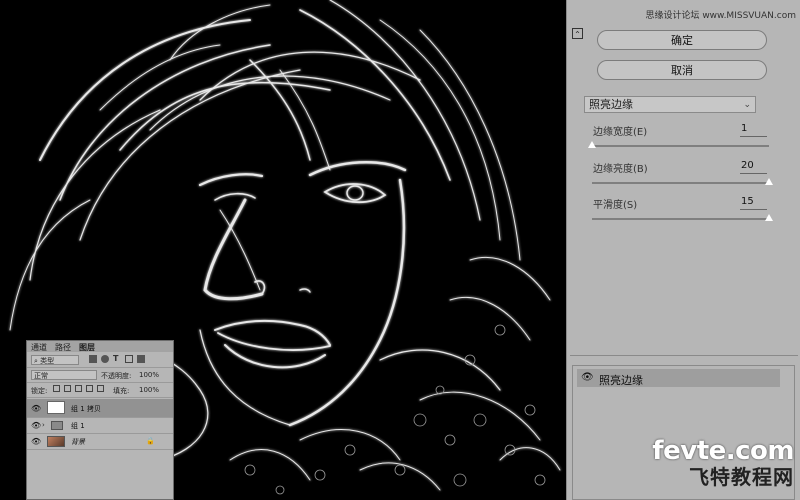  Describe the element at coordinates (682, 70) in the screenshot. I see `cancel-button: 取消` at that location.